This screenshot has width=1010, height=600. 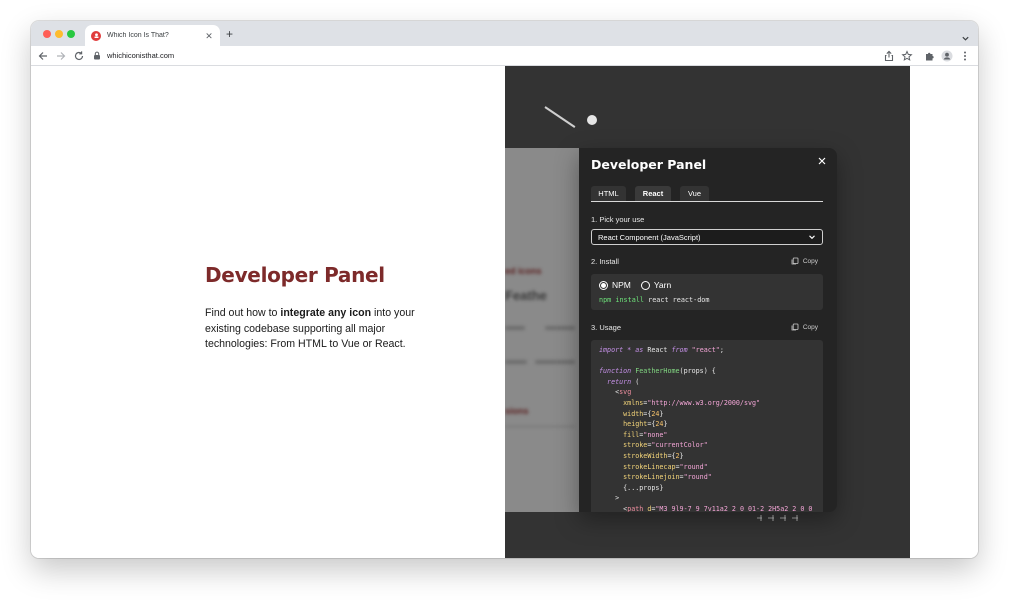 What do you see at coordinates (633, 434) in the screenshot?
I see `code-line: fill="none"` at bounding box center [633, 434].